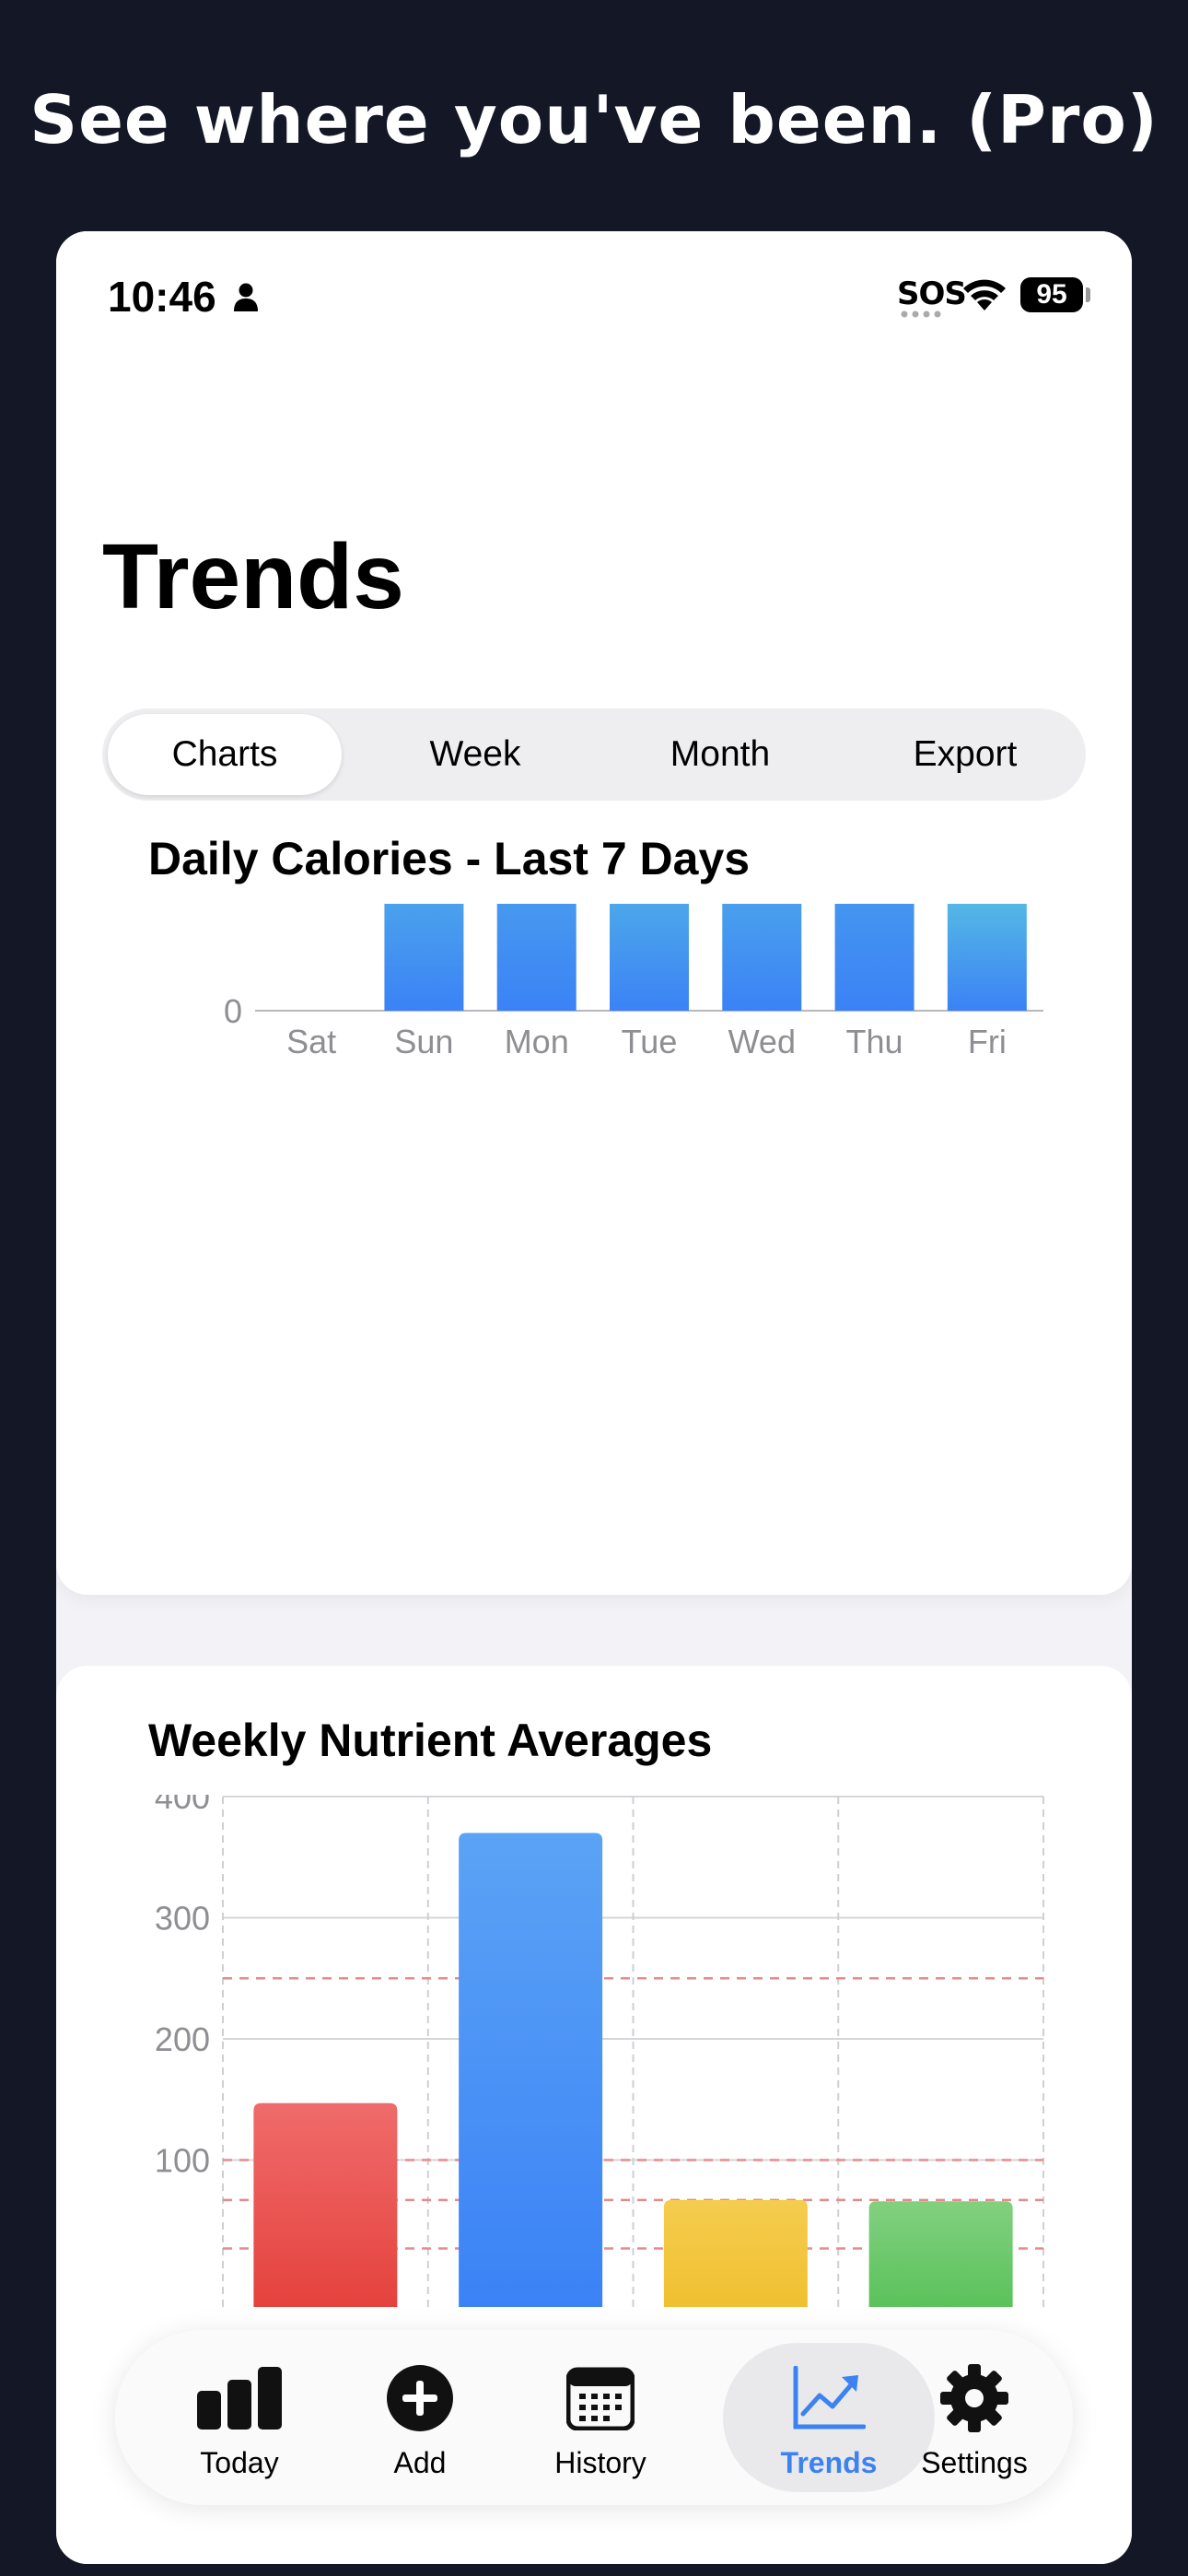 The width and height of the screenshot is (1188, 2576). I want to click on marketing-headline: See where you've been. (Pro), so click(594, 120).